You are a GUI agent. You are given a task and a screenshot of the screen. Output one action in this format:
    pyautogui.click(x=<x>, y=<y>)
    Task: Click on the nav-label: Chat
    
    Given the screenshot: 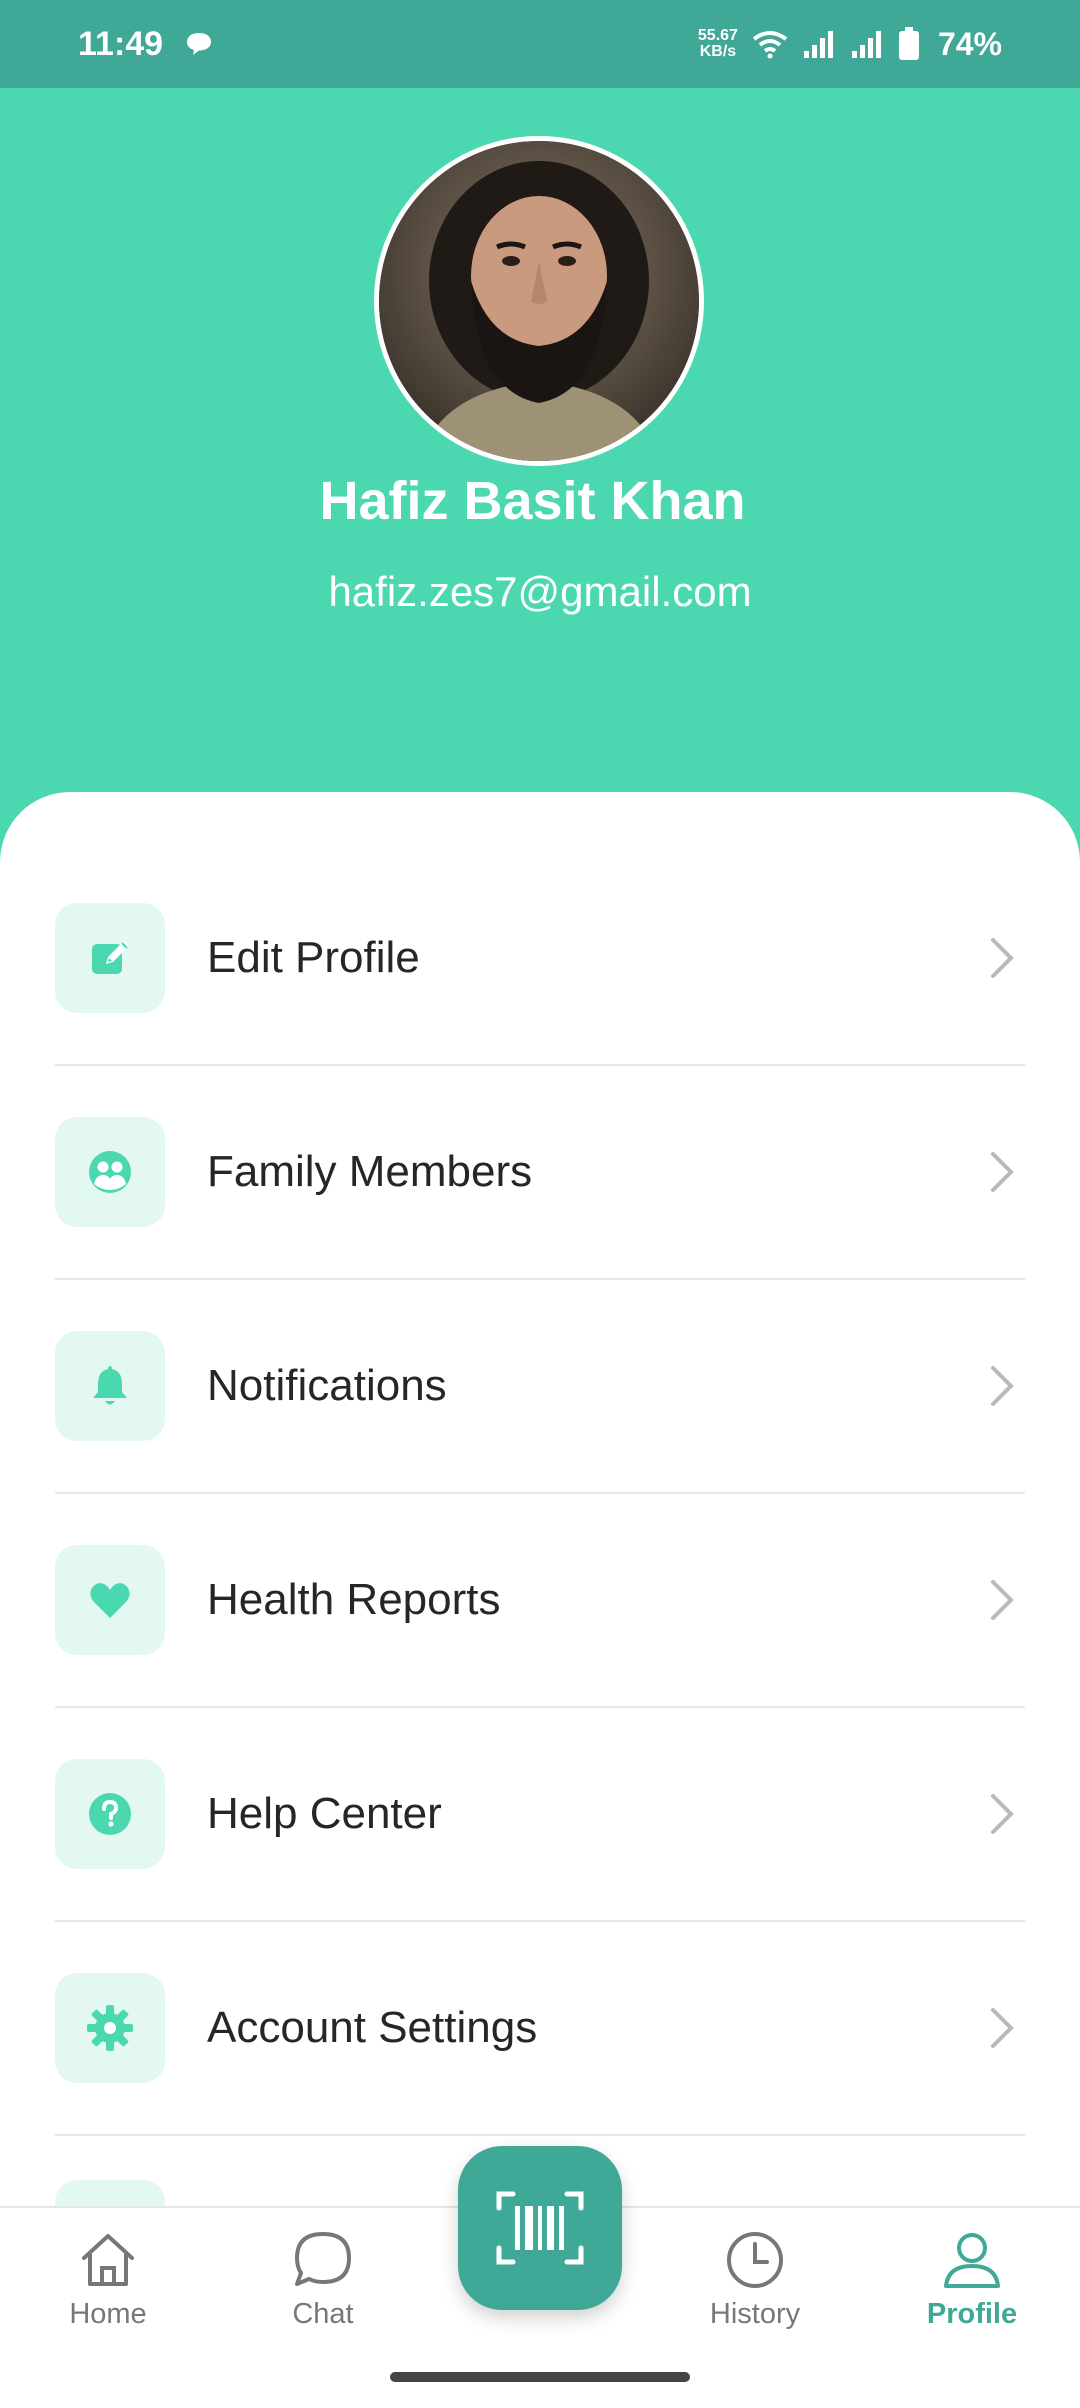 What is the action you would take?
    pyautogui.click(x=323, y=2314)
    